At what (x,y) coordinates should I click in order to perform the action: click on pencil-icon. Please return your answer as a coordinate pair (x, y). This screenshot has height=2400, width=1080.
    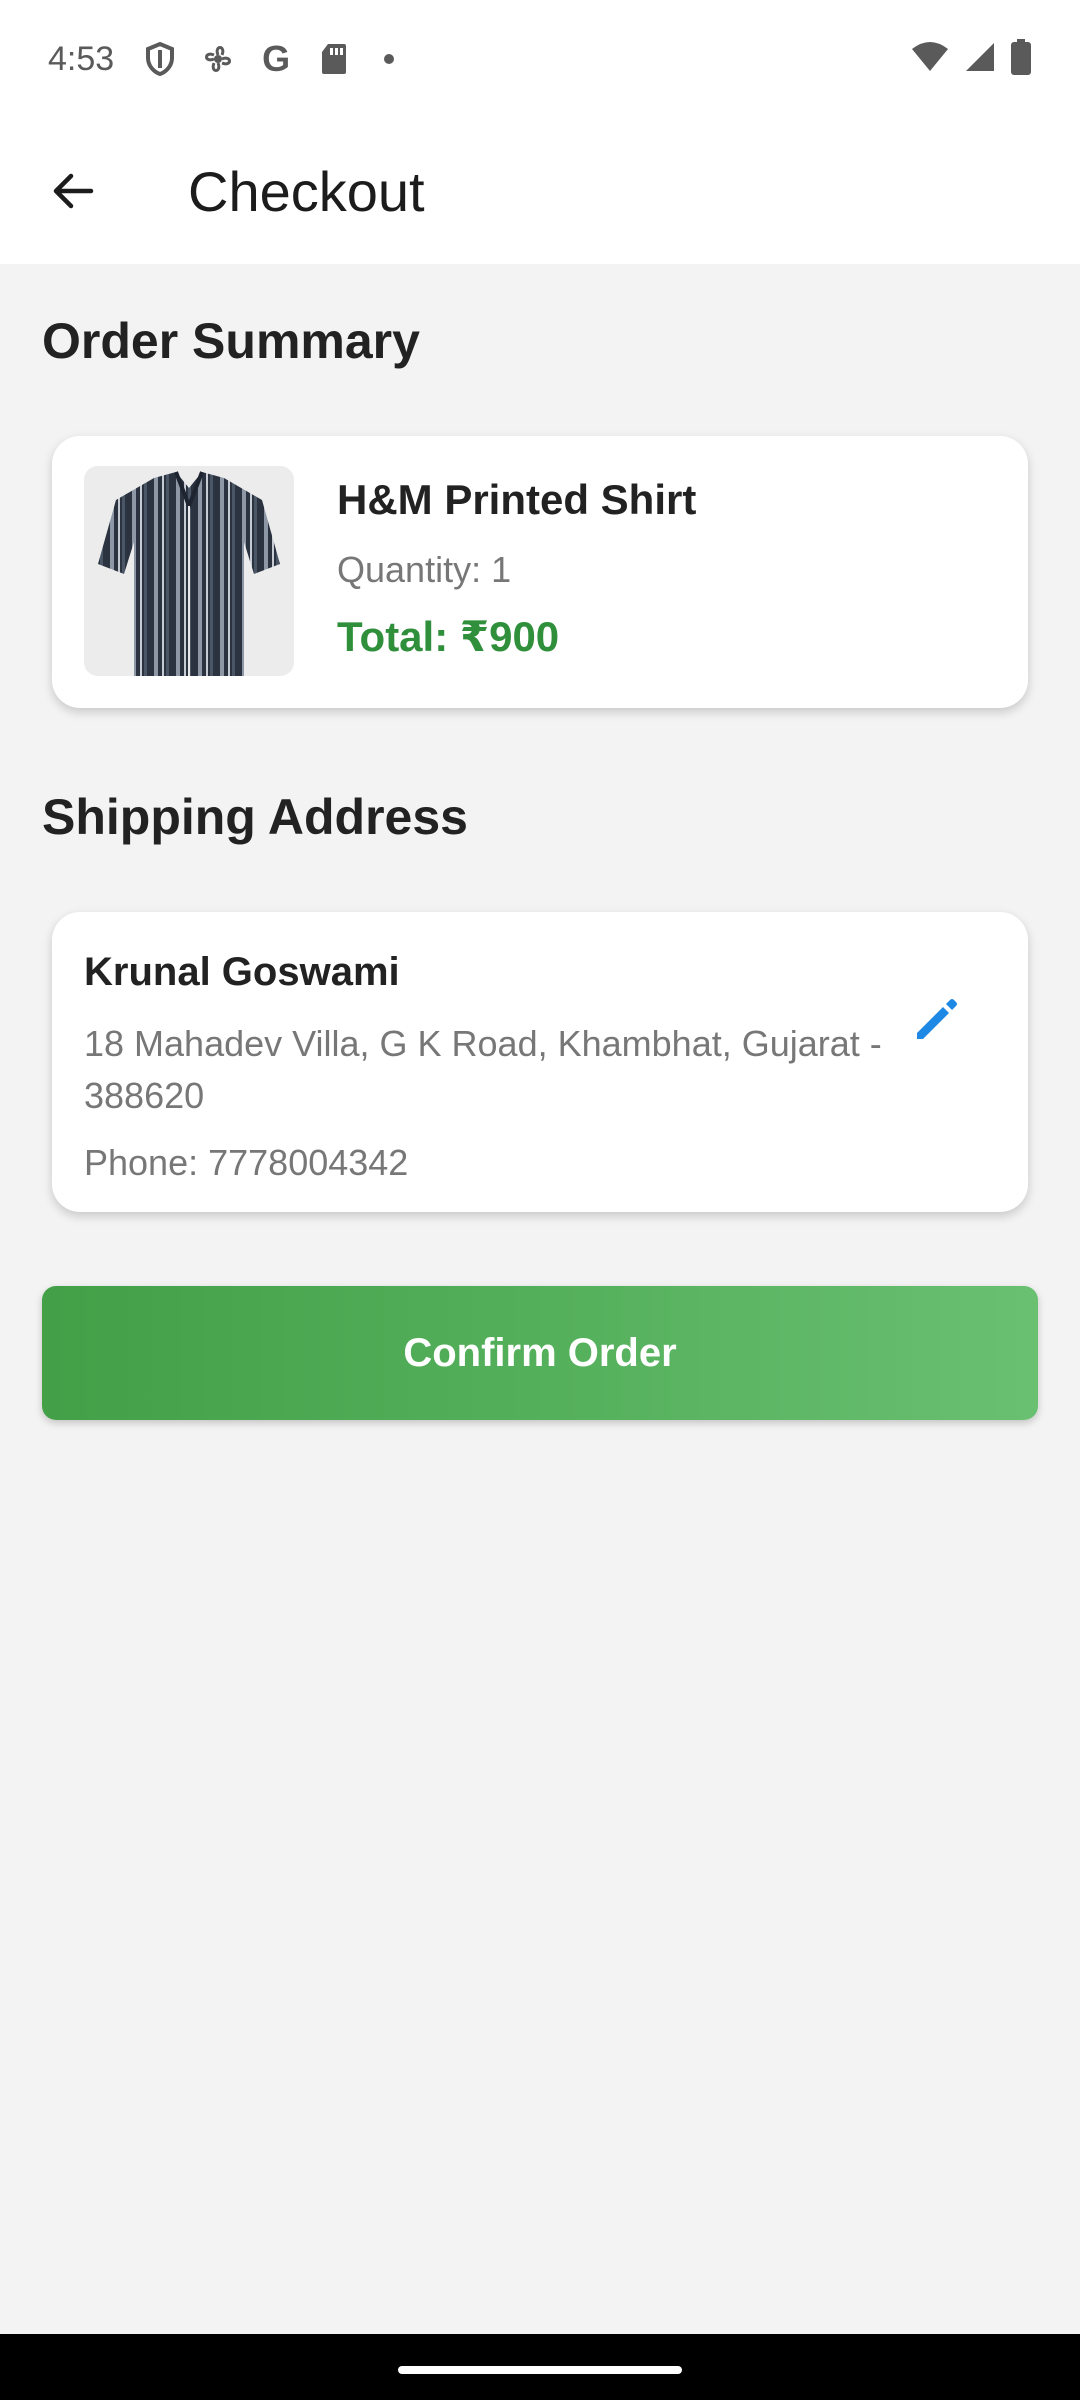
    Looking at the image, I should click on (937, 1019).